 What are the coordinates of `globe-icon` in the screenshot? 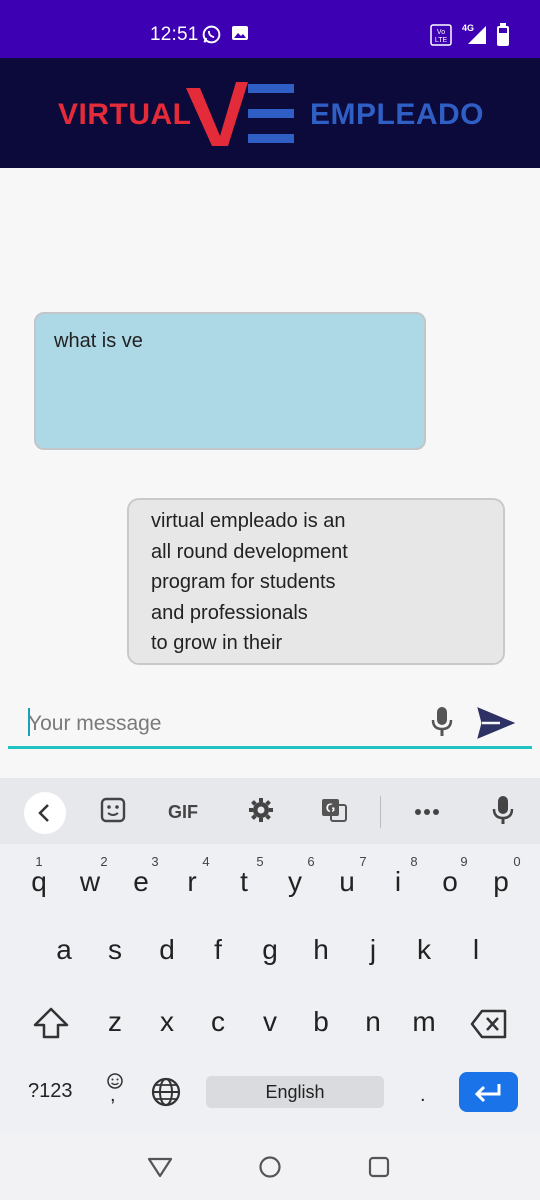 It's located at (166, 1094).